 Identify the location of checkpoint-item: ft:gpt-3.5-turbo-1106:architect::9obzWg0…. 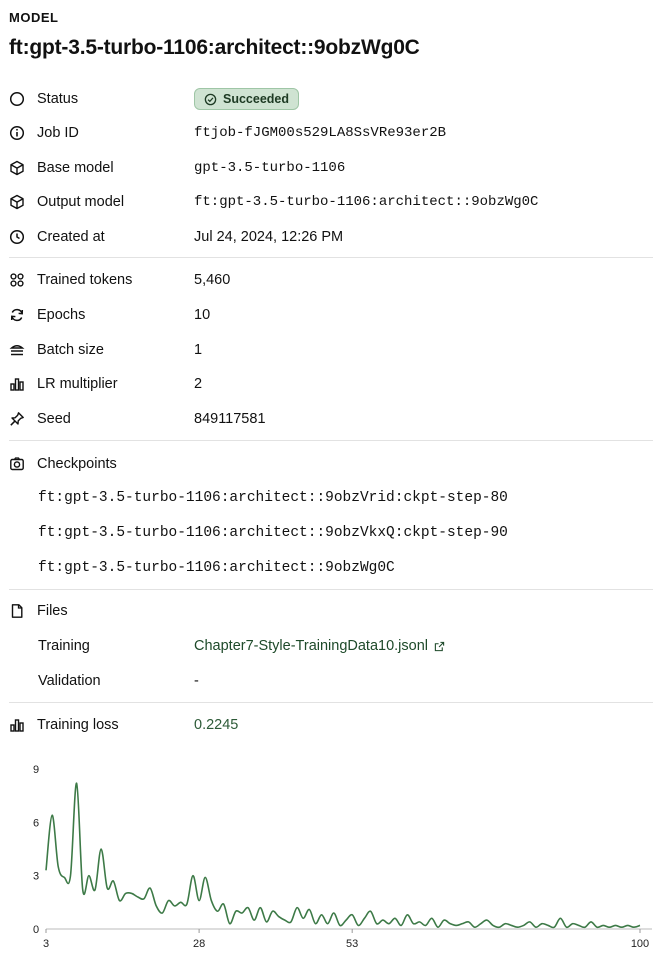
(216, 568).